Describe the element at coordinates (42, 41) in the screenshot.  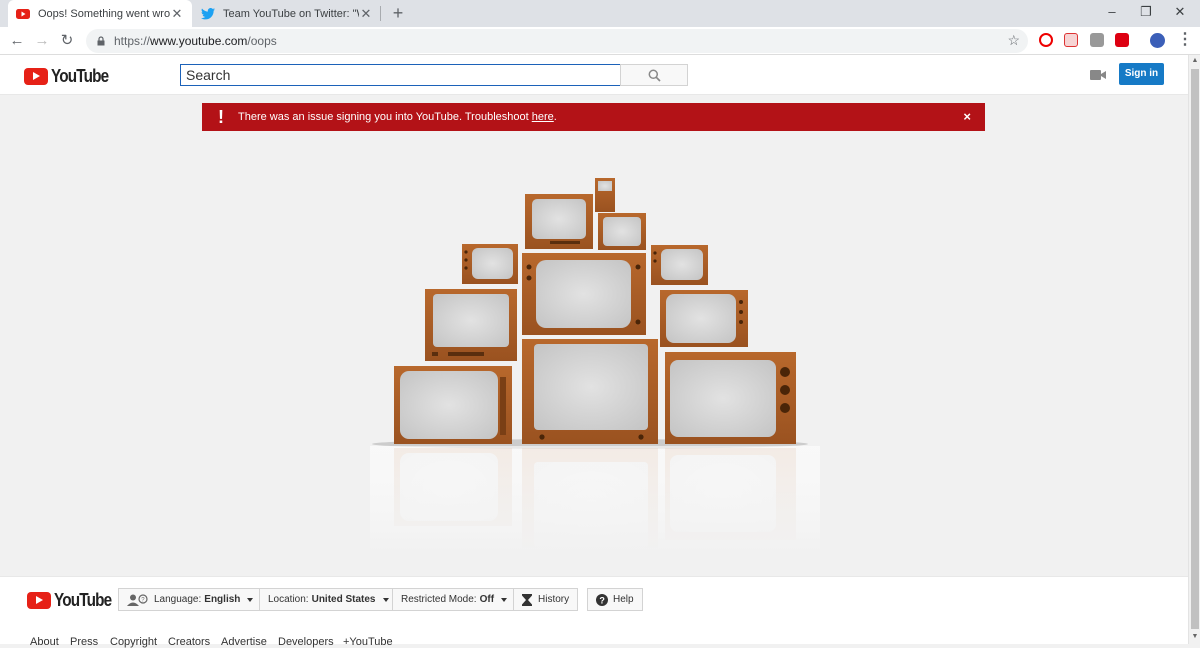
I see `forward-icon: →` at that location.